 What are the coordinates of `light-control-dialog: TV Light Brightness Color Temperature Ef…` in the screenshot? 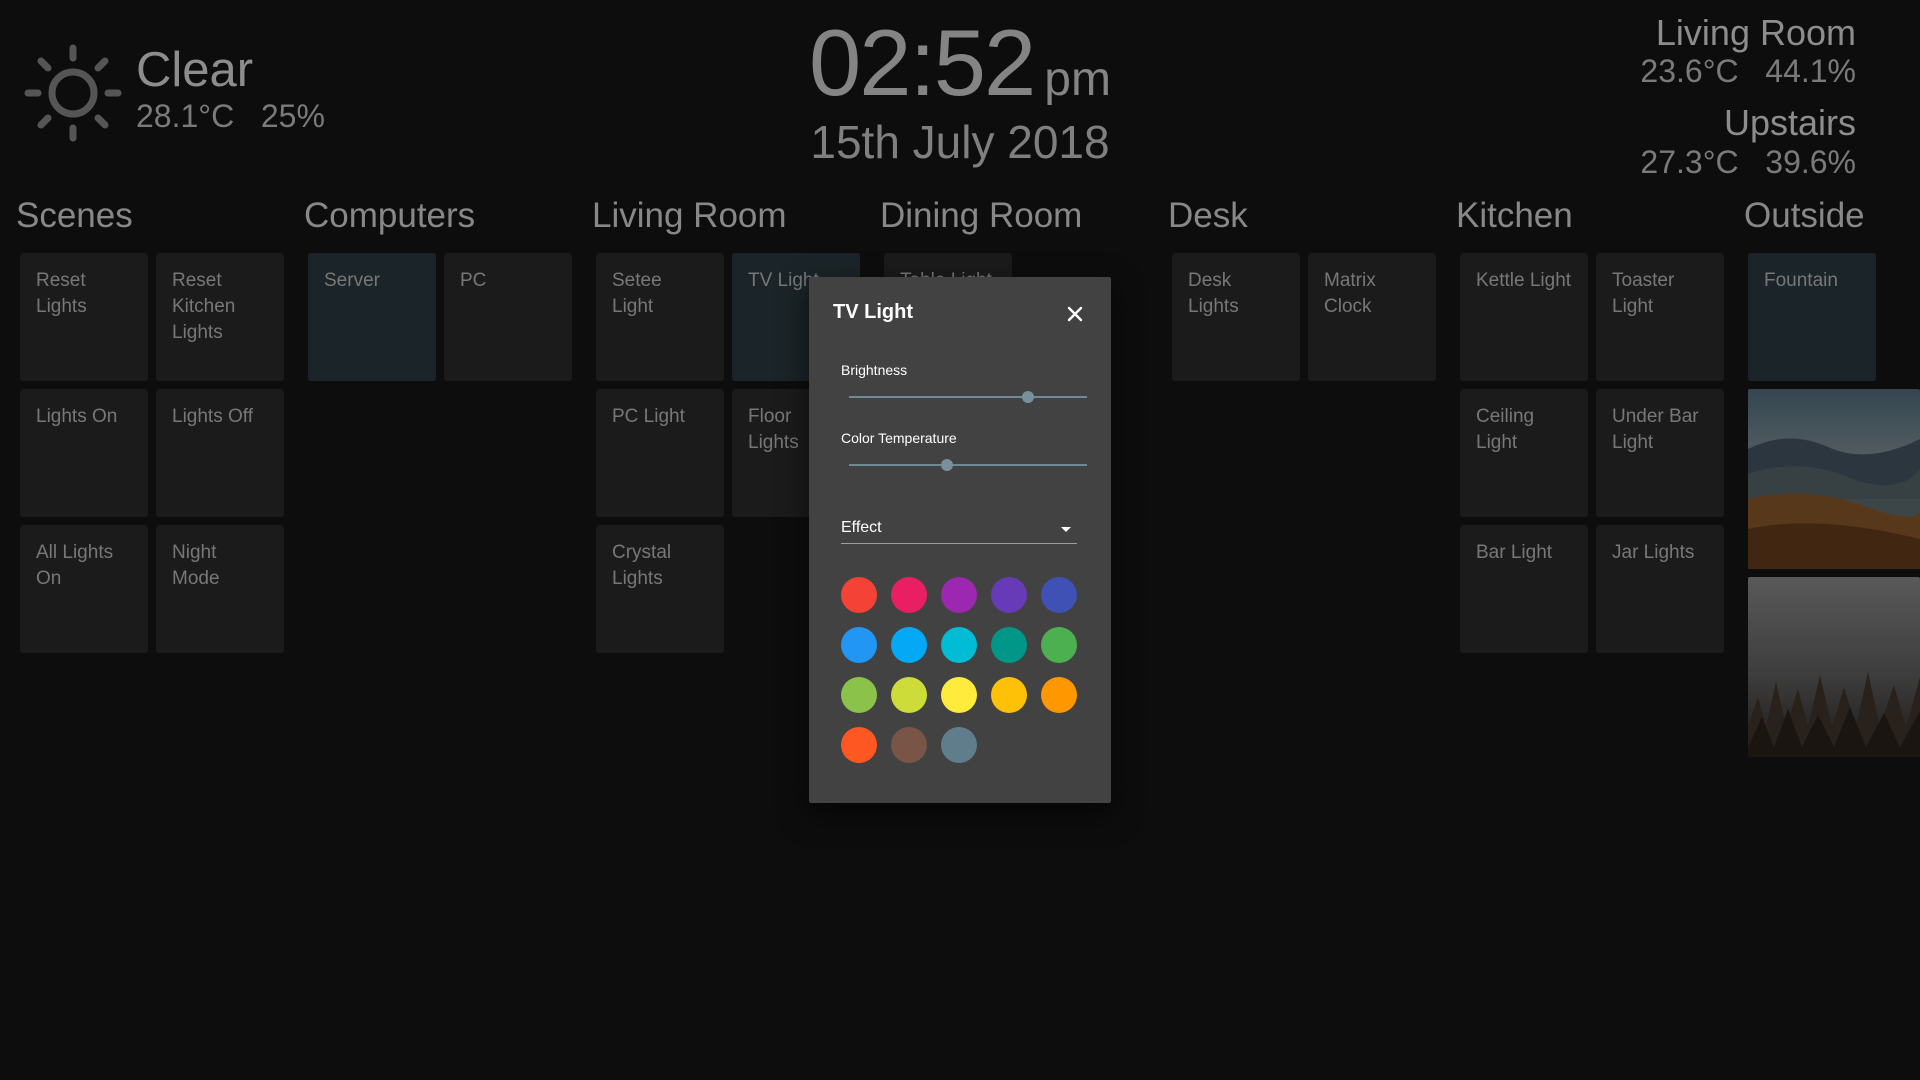 It's located at (960, 540).